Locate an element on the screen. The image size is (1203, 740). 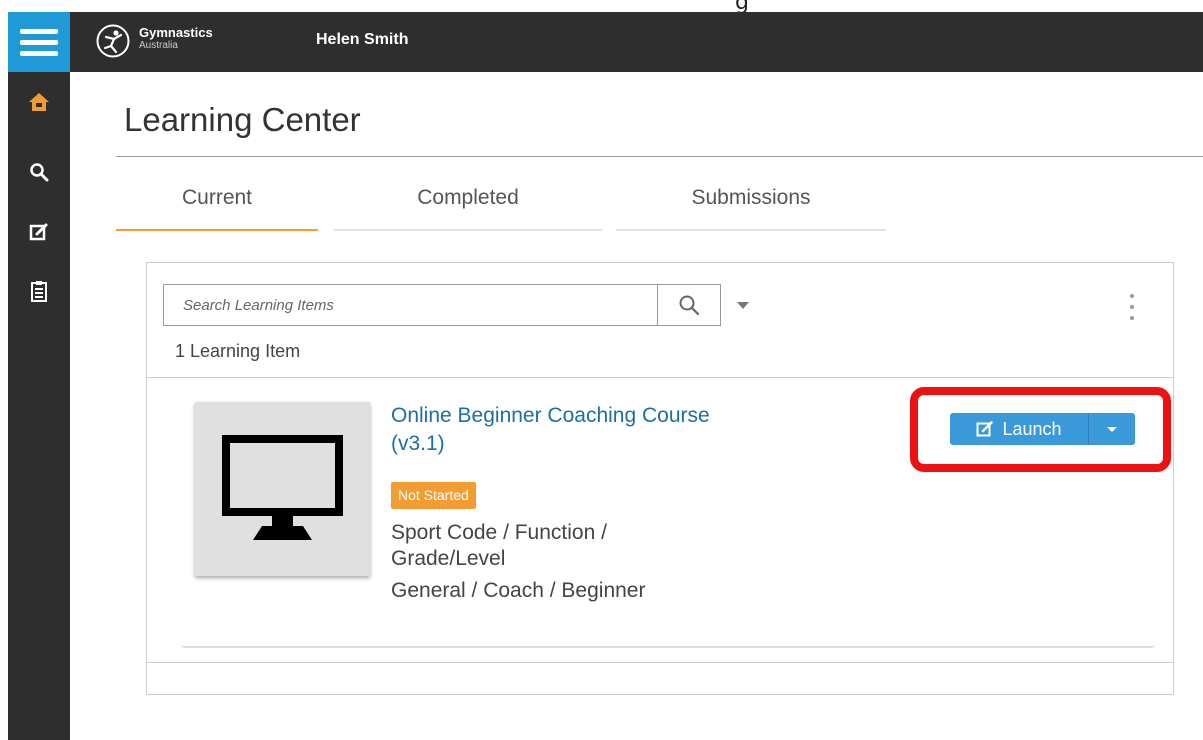
brand-name: Gymnastics Australia is located at coordinates (176, 38).